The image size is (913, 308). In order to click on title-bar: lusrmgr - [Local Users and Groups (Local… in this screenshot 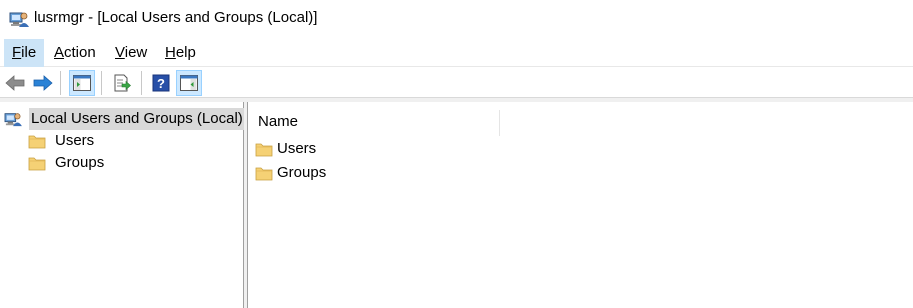, I will do `click(456, 19)`.